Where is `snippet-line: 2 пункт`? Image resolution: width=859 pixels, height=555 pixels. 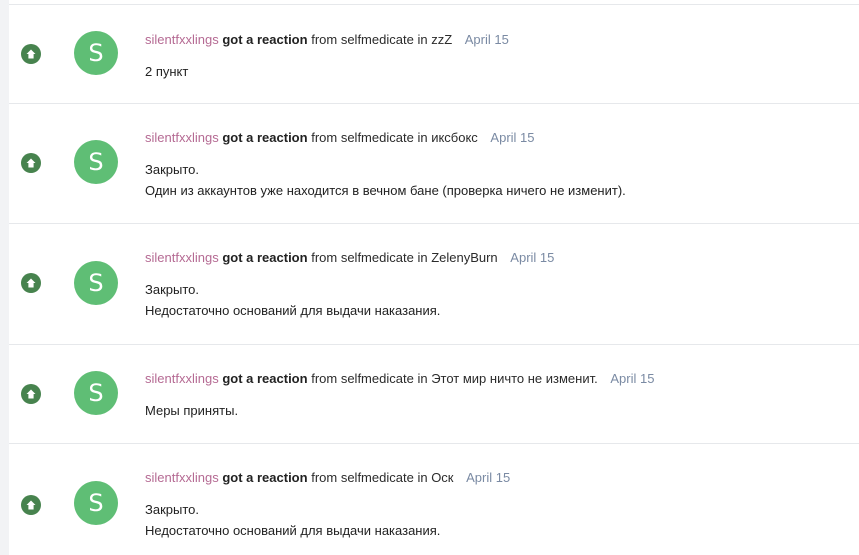
snippet-line: 2 пункт is located at coordinates (167, 71).